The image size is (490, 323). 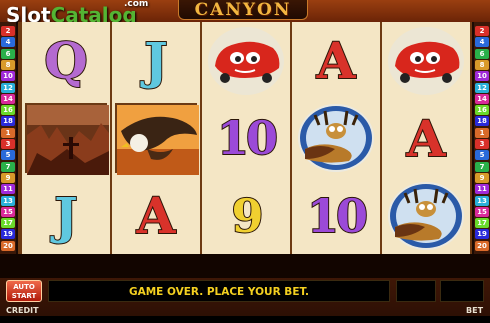 What do you see at coordinates (482, 42) in the screenshot?
I see `payline-right-4: 4` at bounding box center [482, 42].